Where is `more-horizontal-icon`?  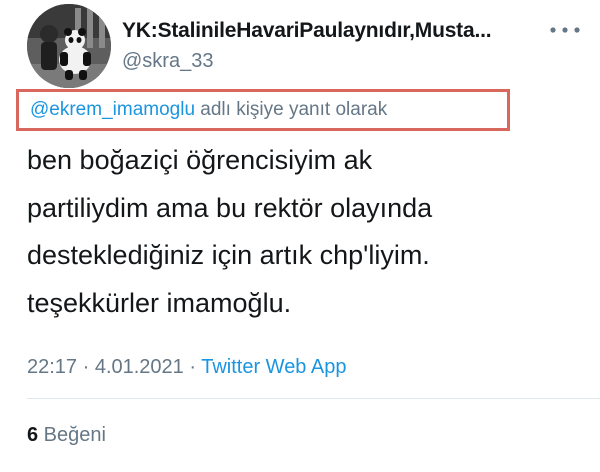
more-horizontal-icon is located at coordinates (565, 30).